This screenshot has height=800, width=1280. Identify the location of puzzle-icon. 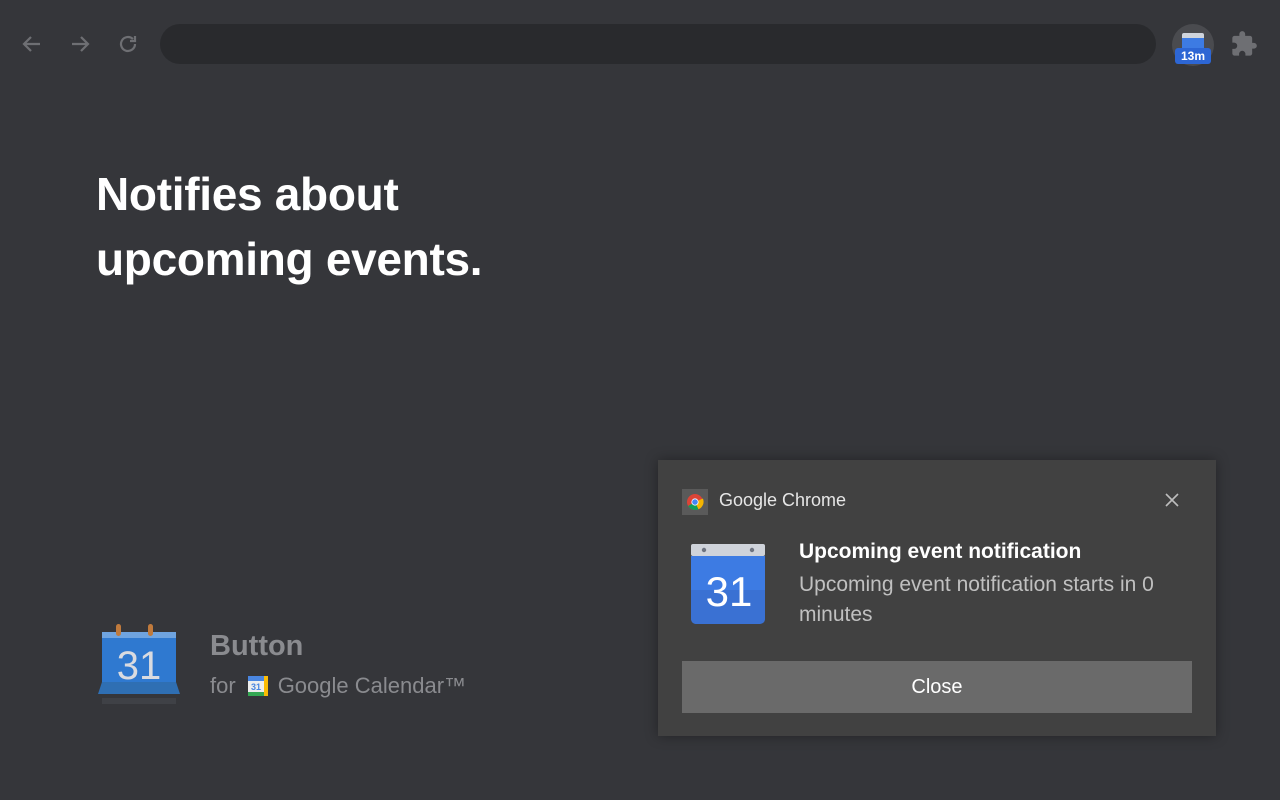
(1244, 44).